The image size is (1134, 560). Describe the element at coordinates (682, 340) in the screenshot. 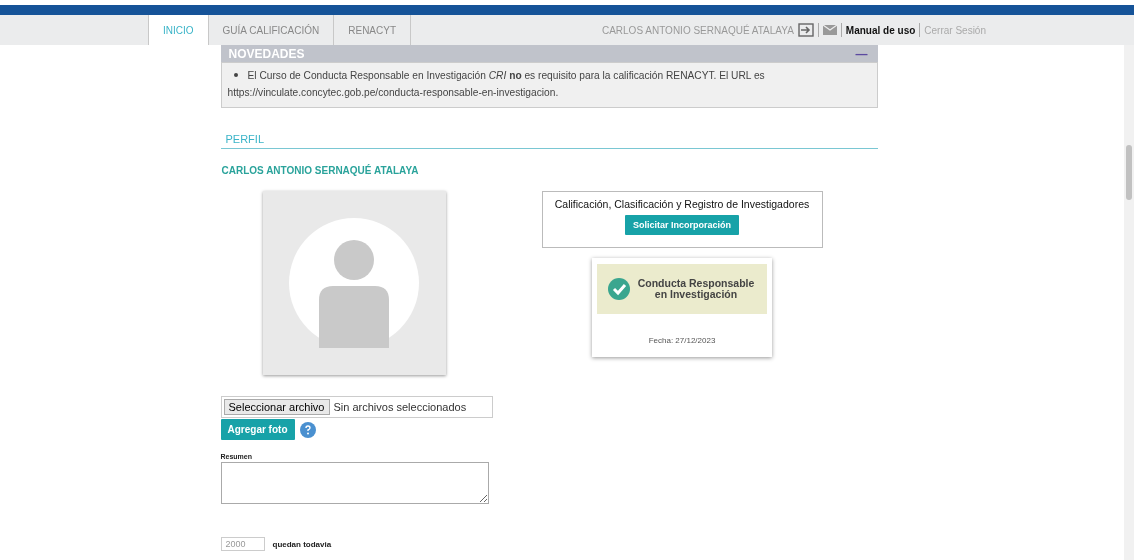

I see `certificate-date: Fecha: 27/12/2023` at that location.